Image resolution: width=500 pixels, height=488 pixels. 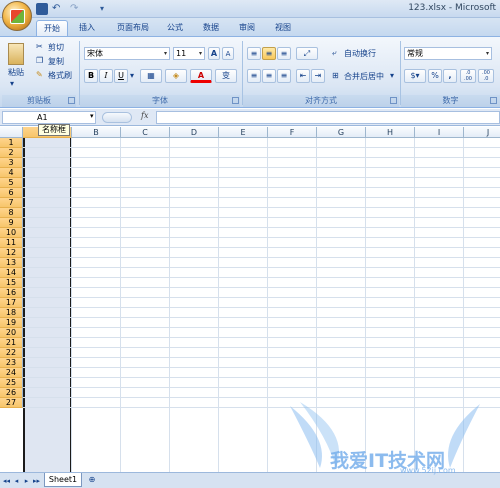 What do you see at coordinates (392, 75) in the screenshot?
I see `merge-dropdown-icon: ▾` at bounding box center [392, 75].